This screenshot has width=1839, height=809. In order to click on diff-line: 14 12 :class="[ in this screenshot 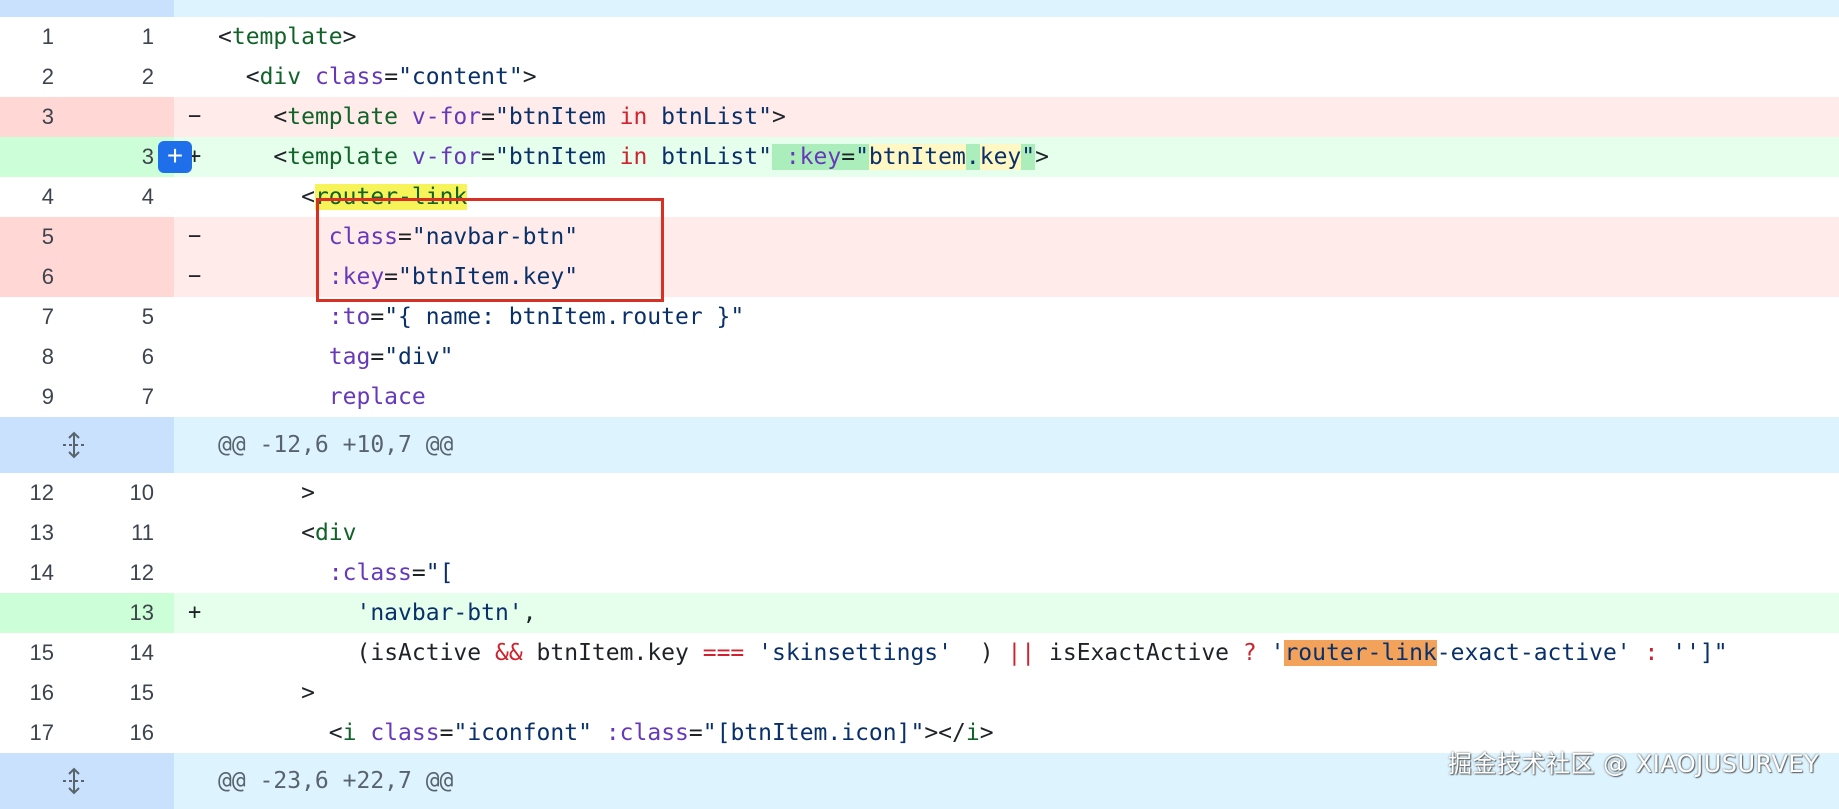, I will do `click(919, 573)`.